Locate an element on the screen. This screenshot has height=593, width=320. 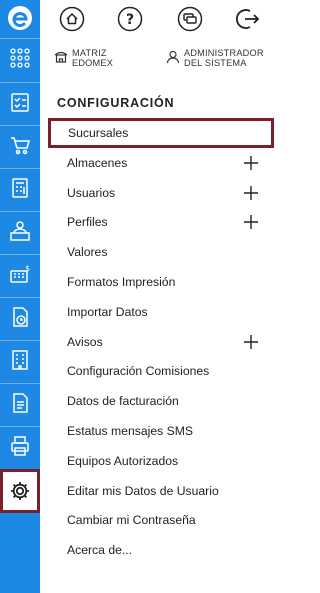
rail-item-settings is located at coordinates (20, 491).